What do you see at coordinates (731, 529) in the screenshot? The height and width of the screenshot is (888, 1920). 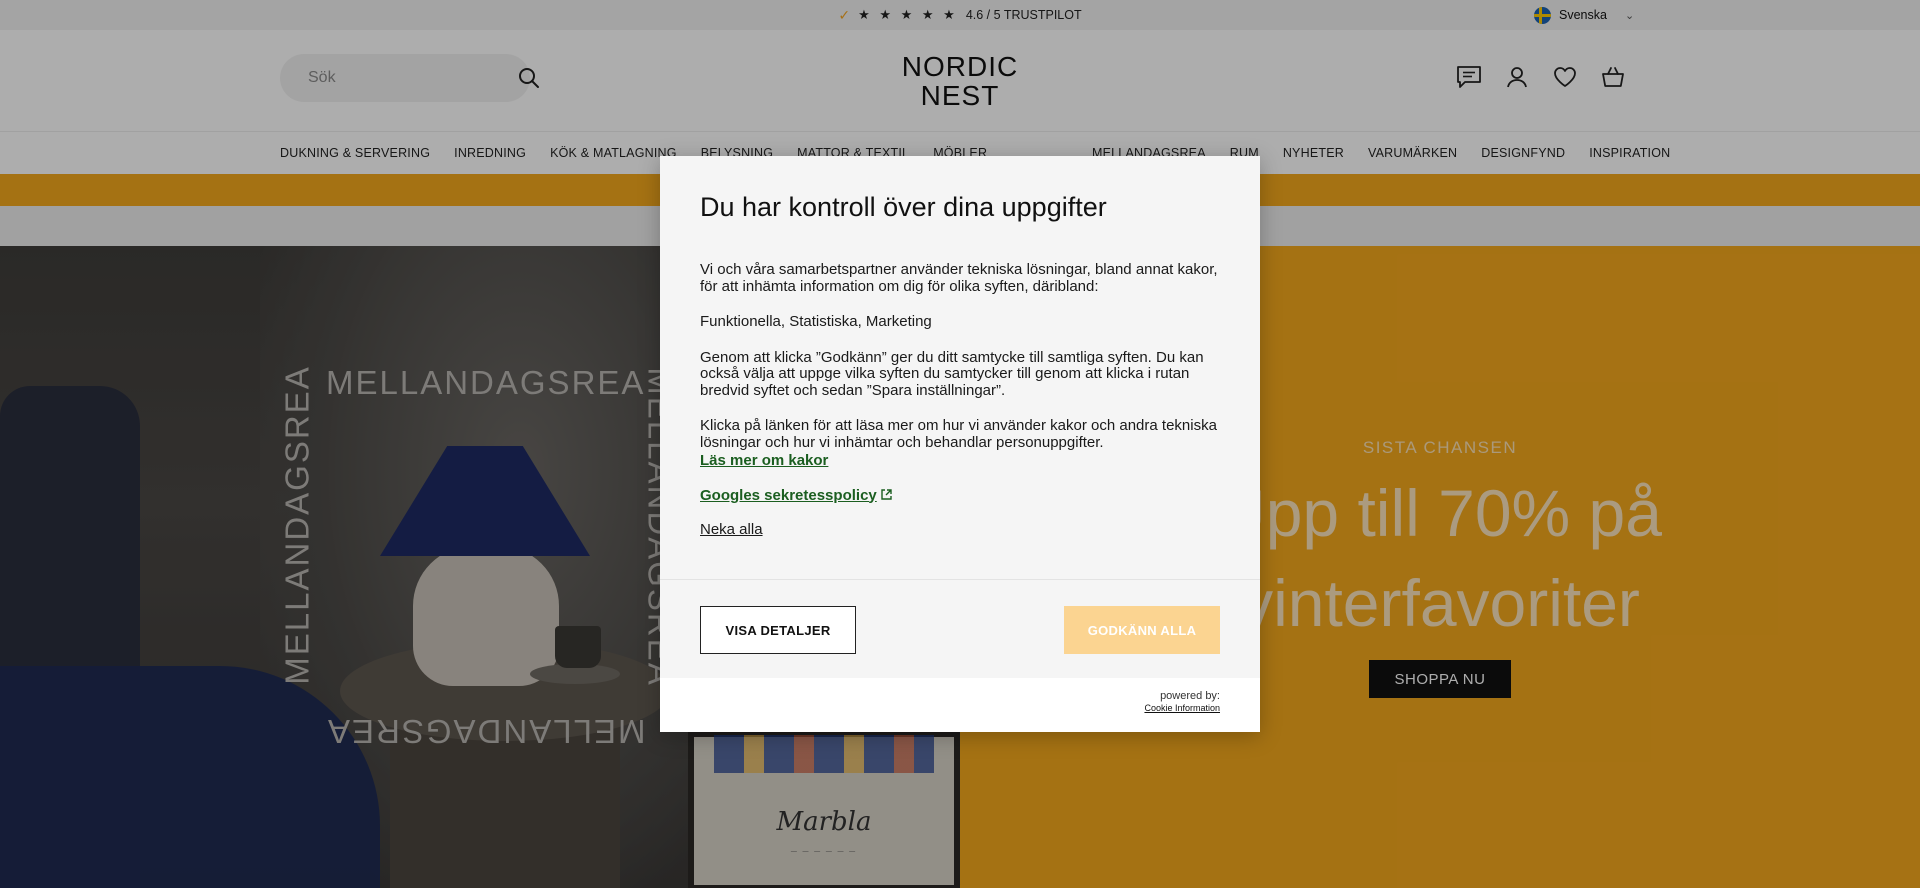 I see `deny-all-link: Neka alla` at bounding box center [731, 529].